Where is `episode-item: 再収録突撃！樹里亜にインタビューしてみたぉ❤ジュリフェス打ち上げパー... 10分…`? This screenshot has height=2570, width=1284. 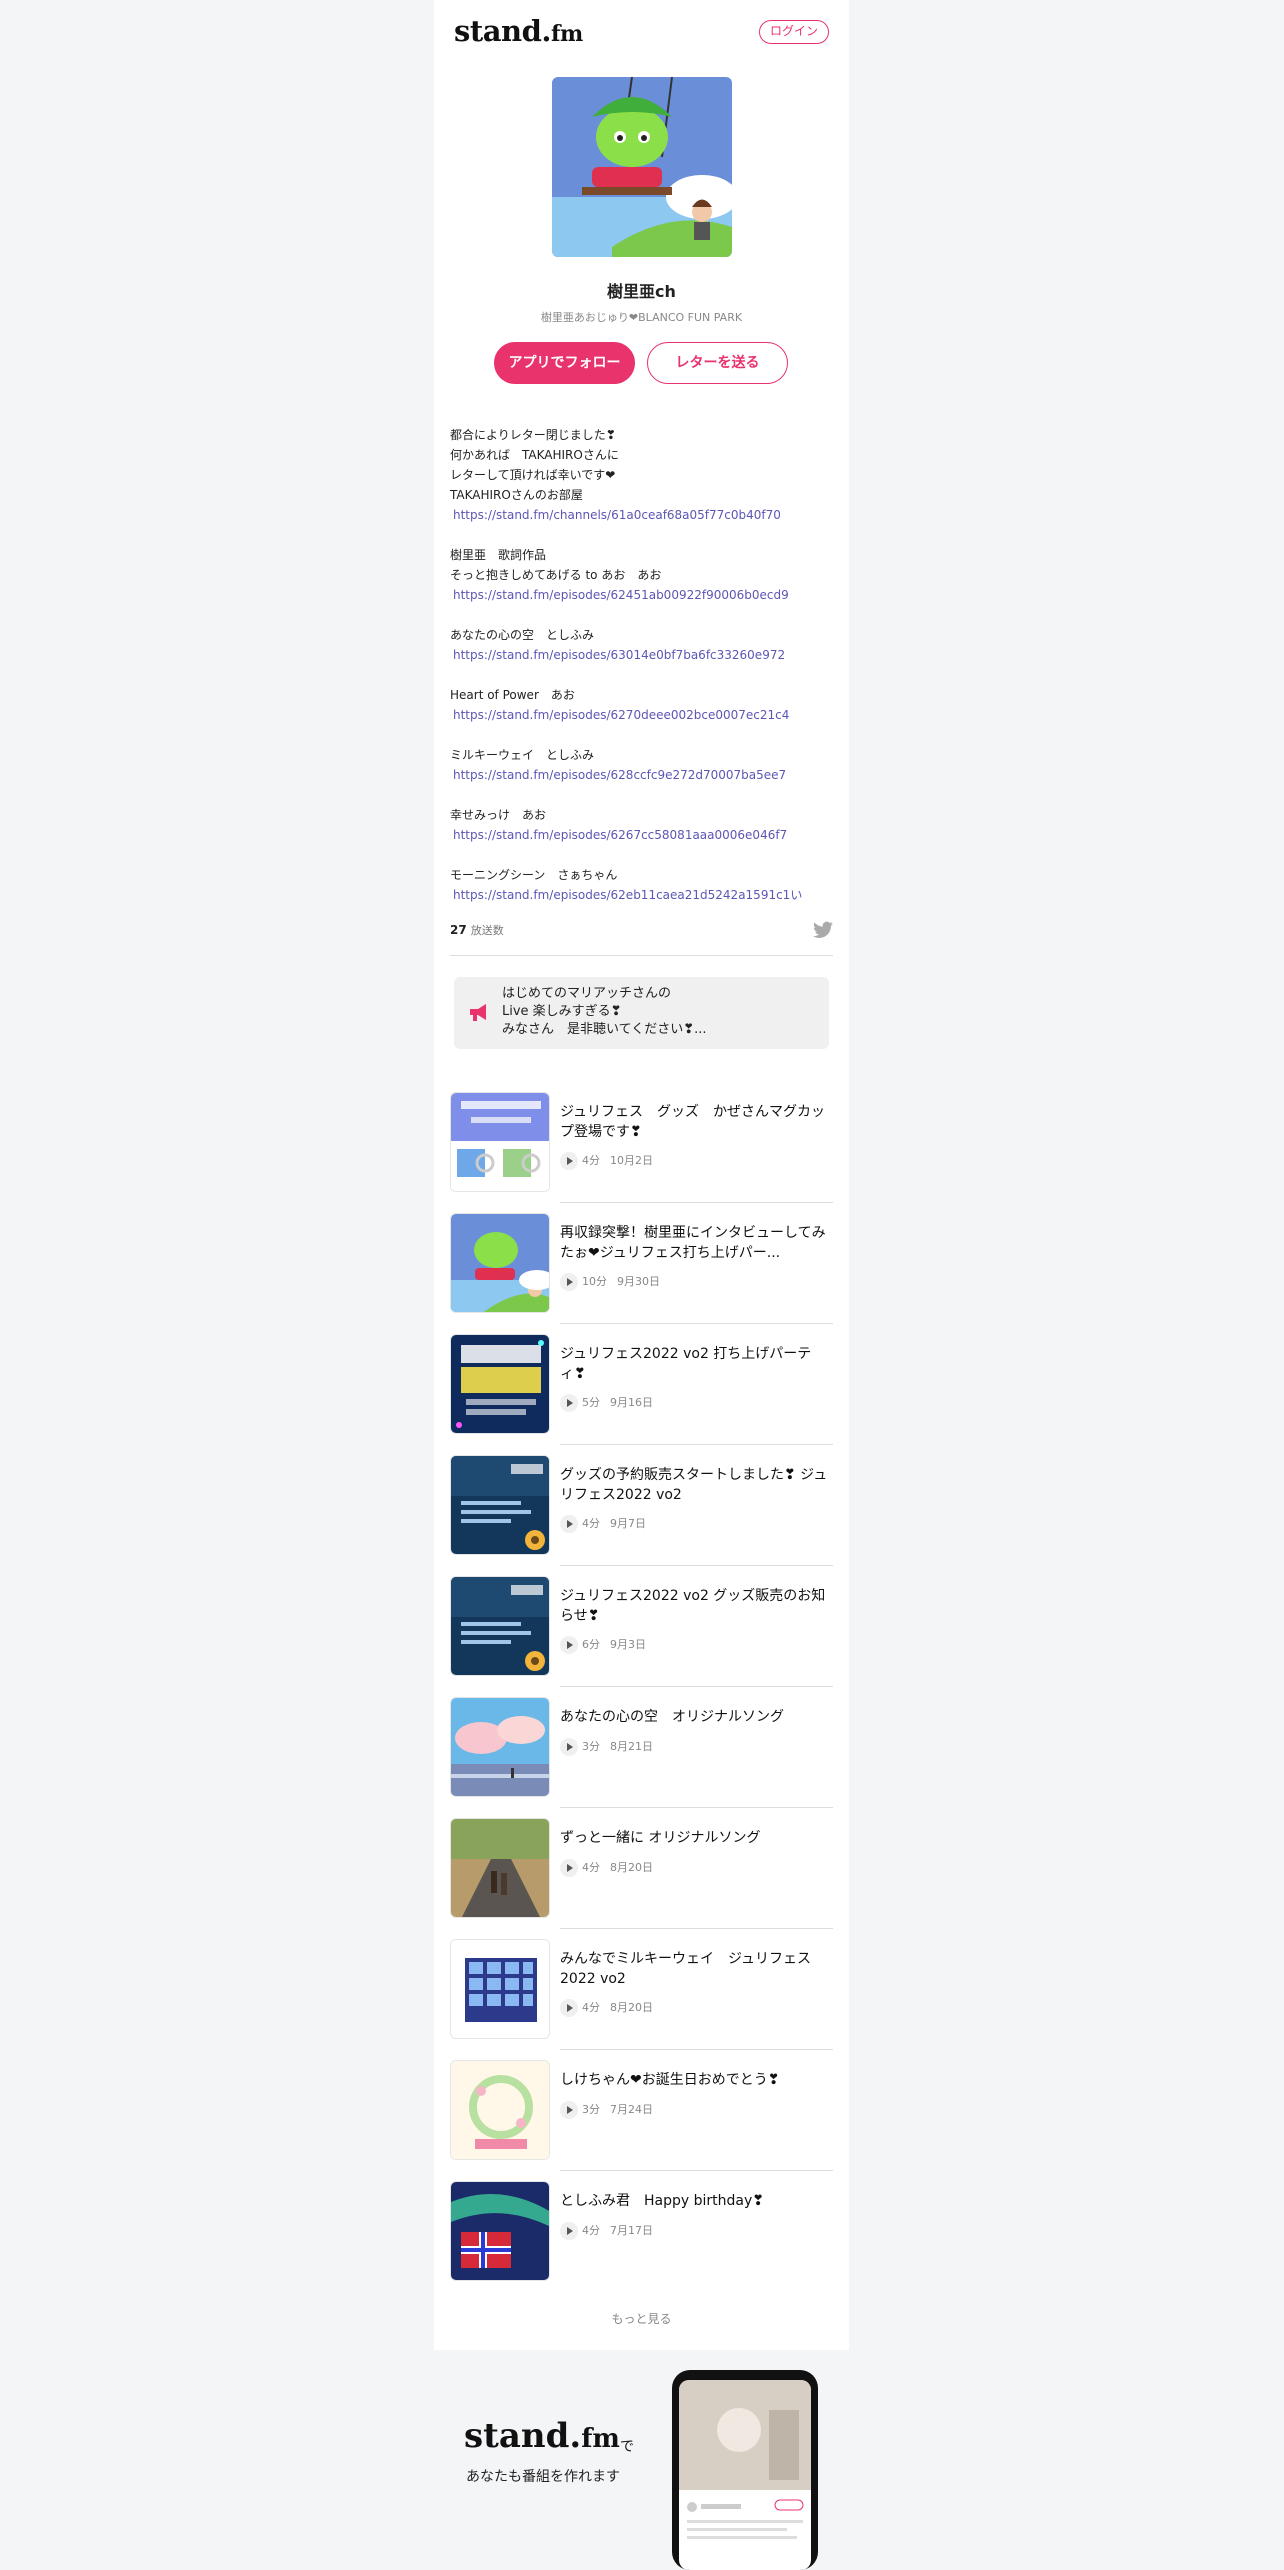
episode-item: 再収録突撃！樹里亜にインタビューしてみたぉ❤ジュリフェス打ち上げパー... 10分… is located at coordinates (641, 1273).